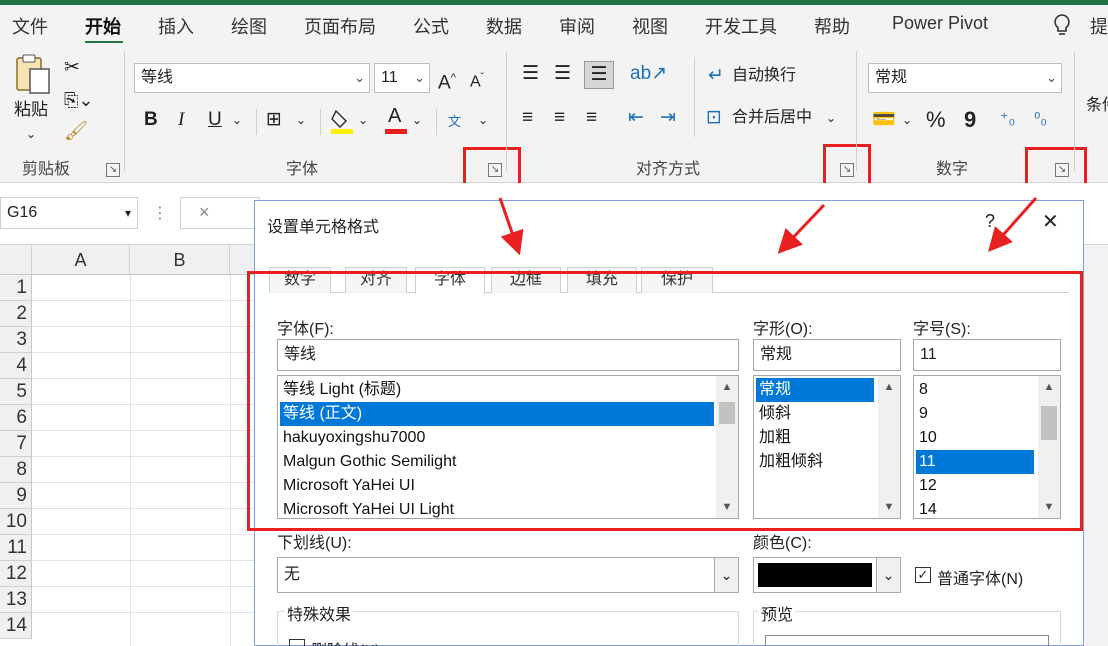  I want to click on arrow-number-launcher, so click(1013, 224).